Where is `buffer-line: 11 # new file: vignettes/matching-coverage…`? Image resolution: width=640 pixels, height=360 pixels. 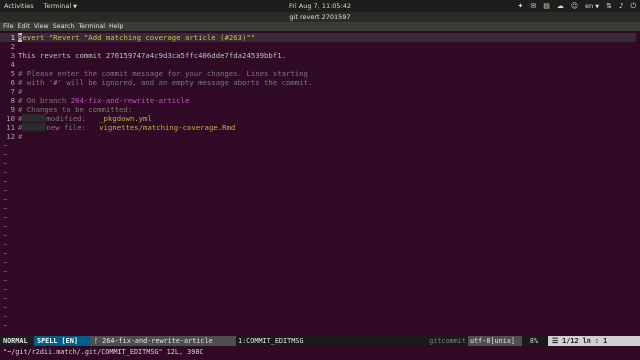
buffer-line: 11 # new file: vignettes/matching-coverage… is located at coordinates (318, 127).